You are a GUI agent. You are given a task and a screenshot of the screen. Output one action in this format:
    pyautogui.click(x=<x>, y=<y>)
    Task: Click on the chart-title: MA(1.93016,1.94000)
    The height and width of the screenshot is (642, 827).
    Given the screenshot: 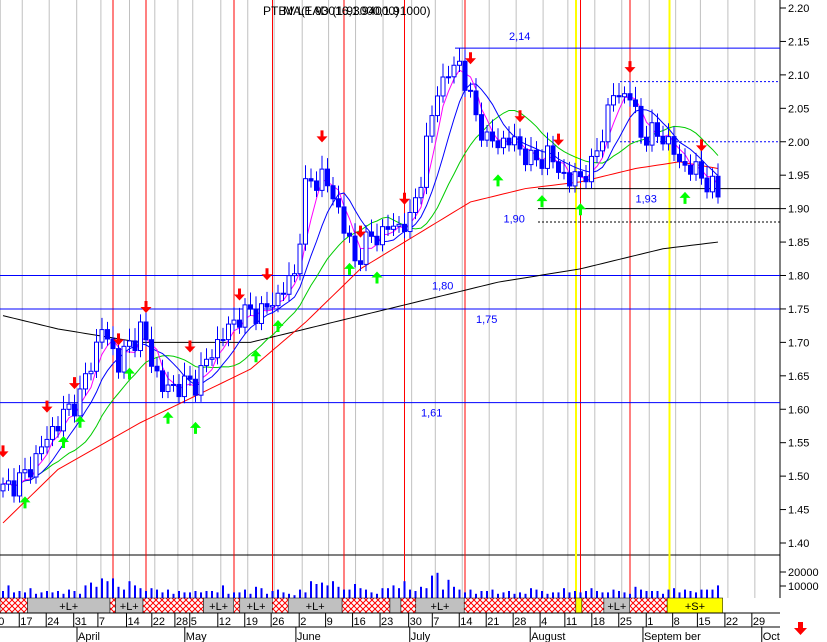 What is the action you would take?
    pyautogui.click(x=341, y=11)
    